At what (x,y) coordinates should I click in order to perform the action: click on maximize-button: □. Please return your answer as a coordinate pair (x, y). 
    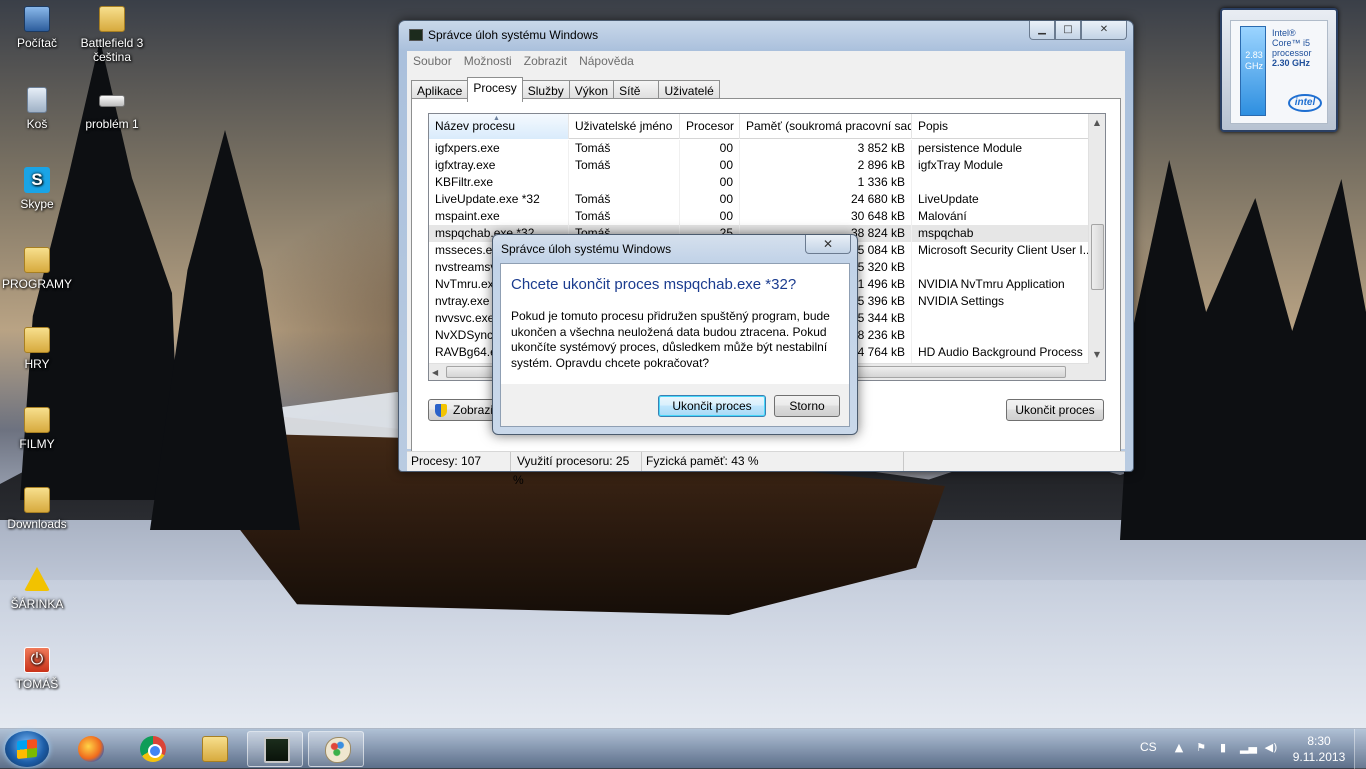
    Looking at the image, I should click on (1068, 30).